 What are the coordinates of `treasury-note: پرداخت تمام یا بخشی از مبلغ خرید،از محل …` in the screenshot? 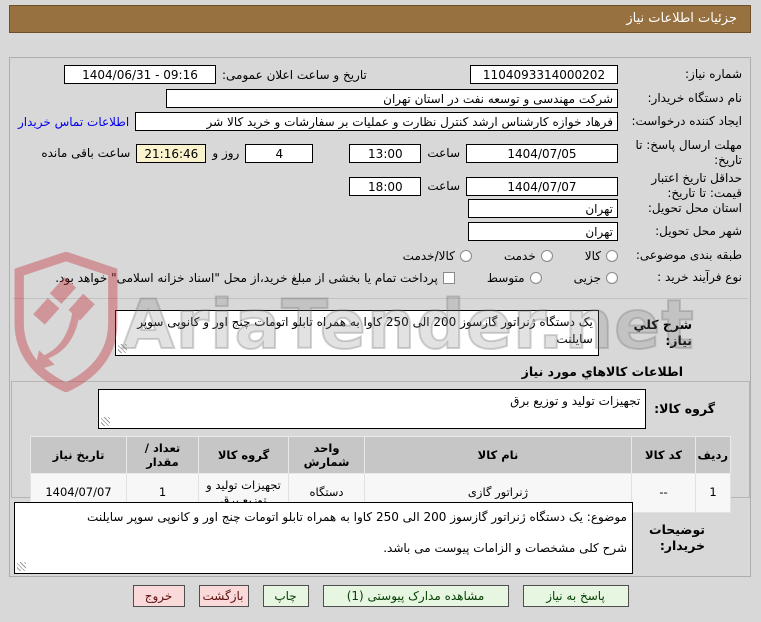 It's located at (246, 277).